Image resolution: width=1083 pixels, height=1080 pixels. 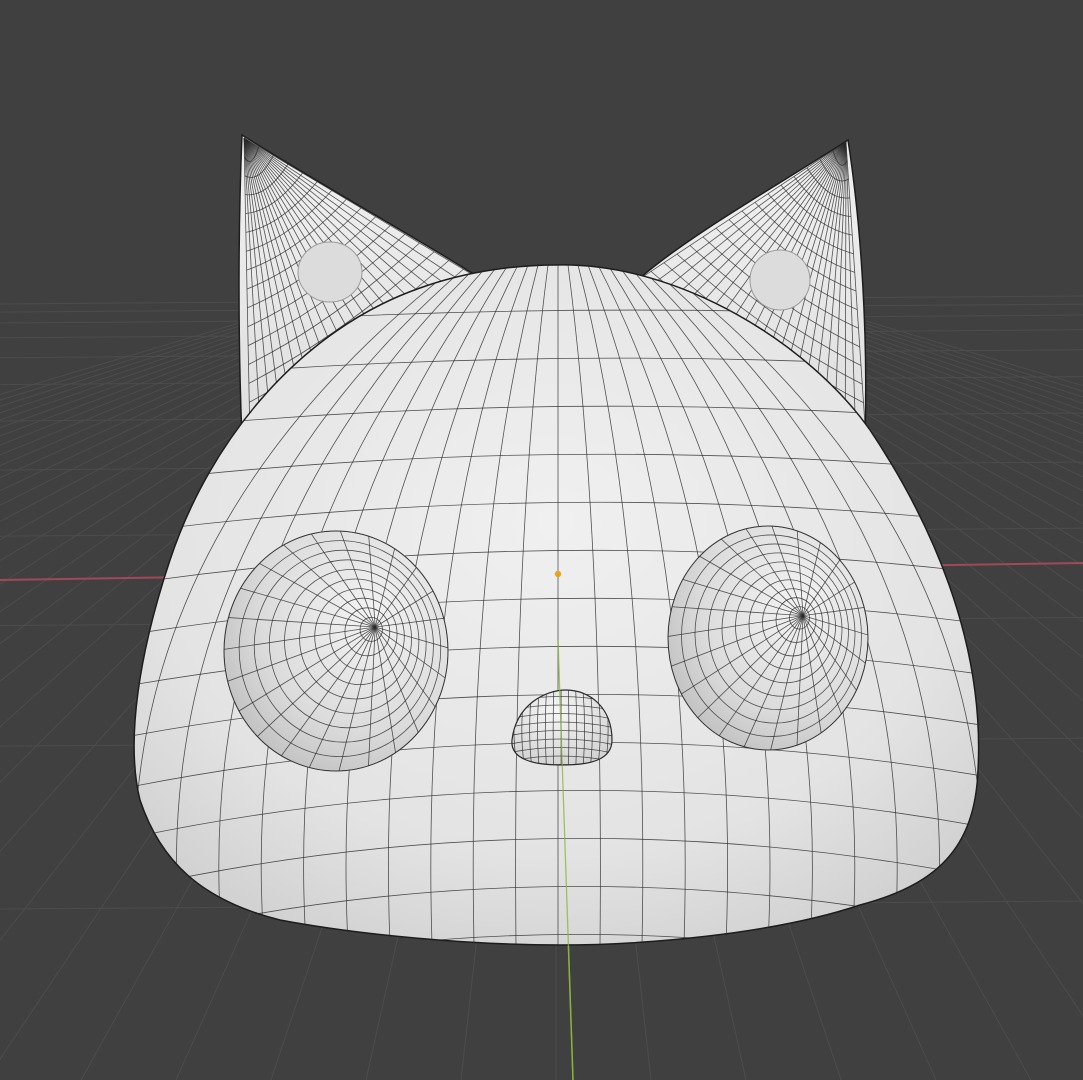 I want to click on object-origin-dot, so click(x=558, y=574).